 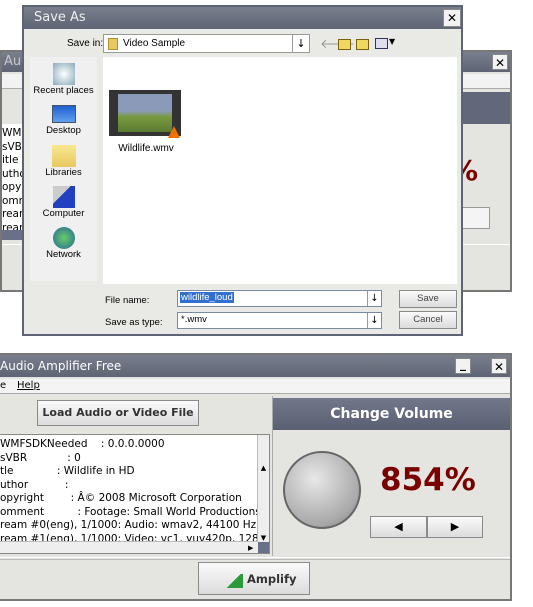 I want to click on view-dropdown-icon: ▼, so click(x=392, y=41).